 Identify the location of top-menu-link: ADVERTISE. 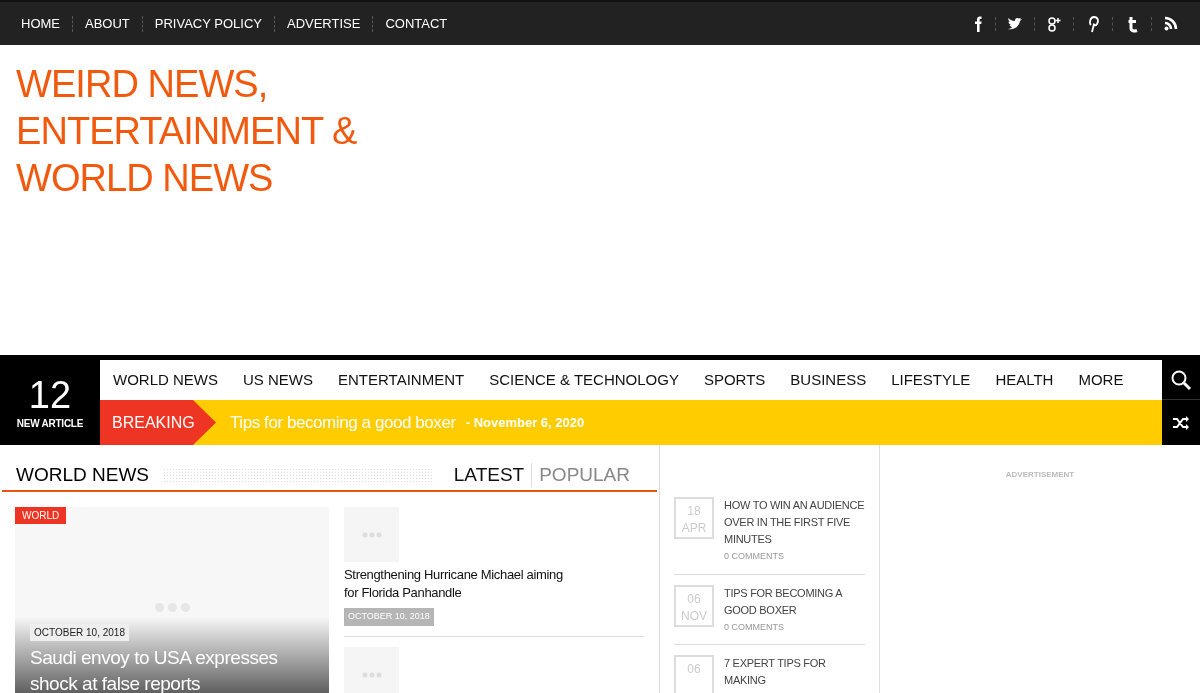
(323, 23).